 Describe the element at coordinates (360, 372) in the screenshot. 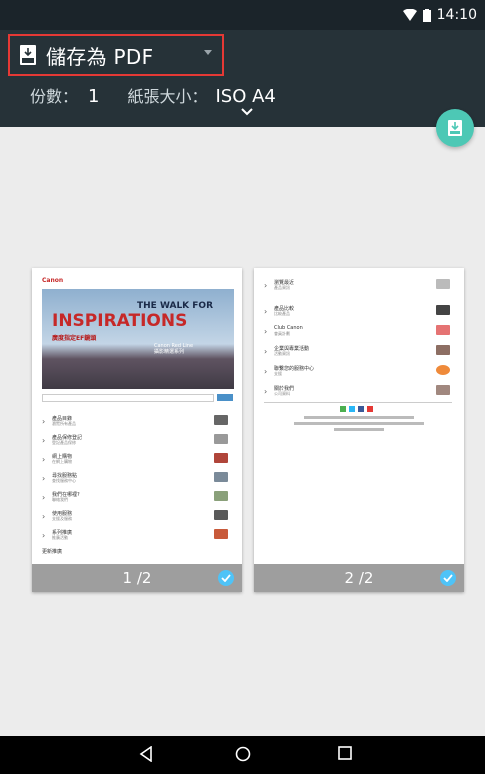

I see `list-item: › 聯繫您的服務中心 支援` at that location.